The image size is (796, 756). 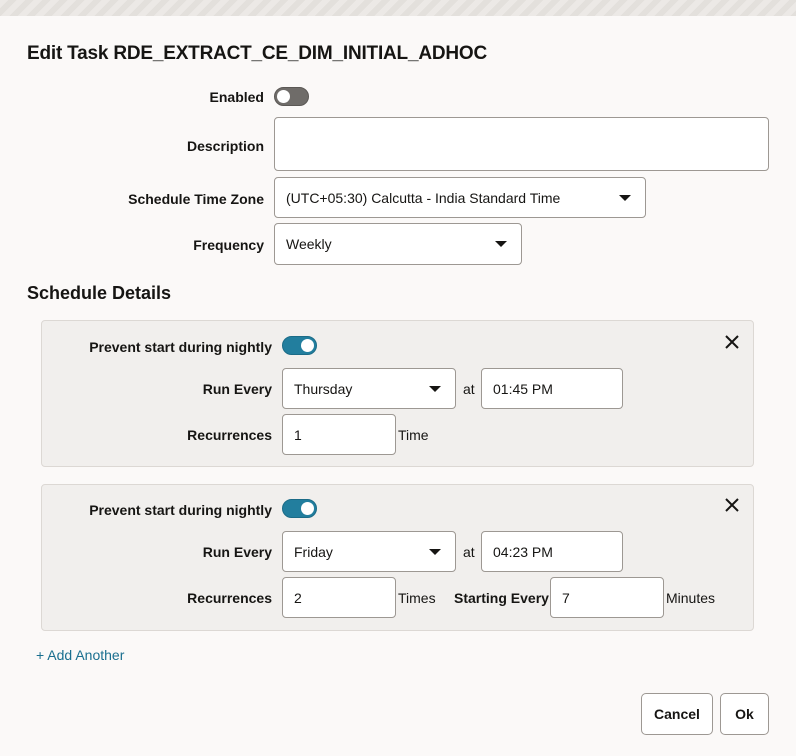 I want to click on schedule-details-title: Schedule Details, so click(x=99, y=293).